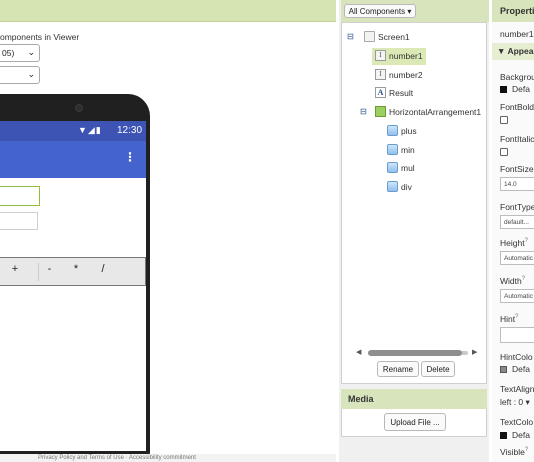  I want to click on scroll-right-icon: ▶, so click(474, 352).